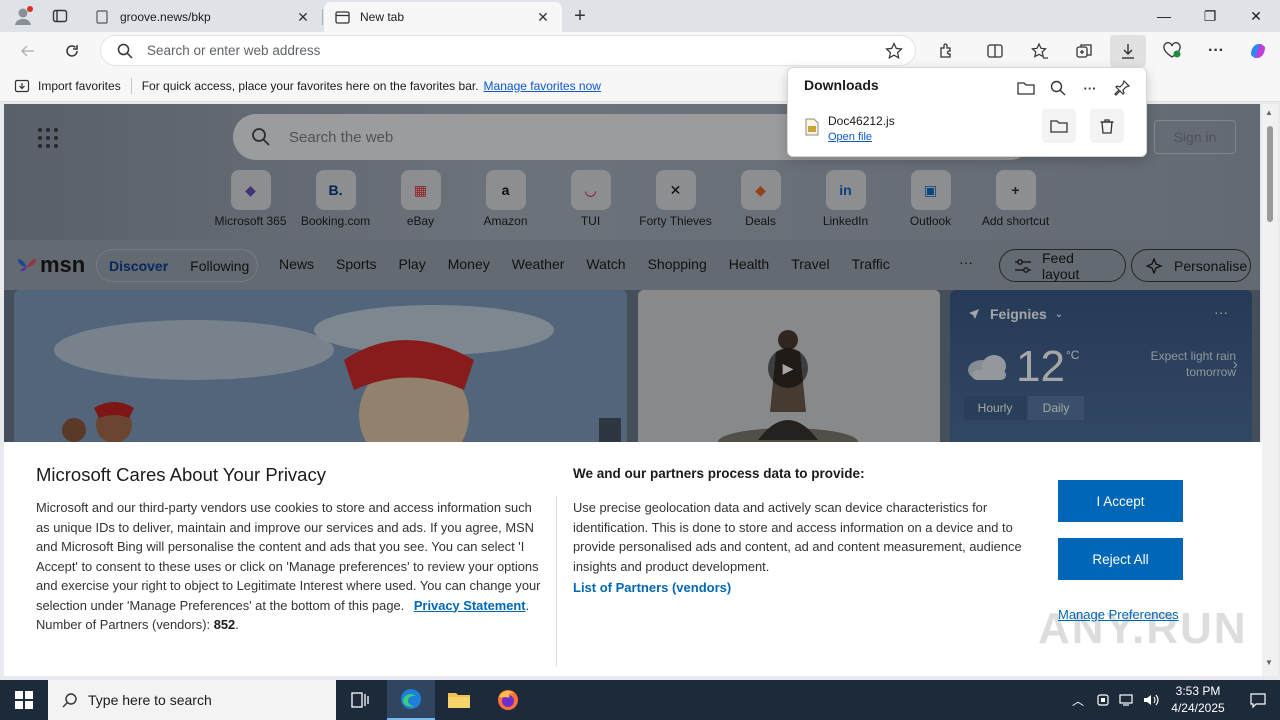  I want to click on extensions-icon, so click(947, 51).